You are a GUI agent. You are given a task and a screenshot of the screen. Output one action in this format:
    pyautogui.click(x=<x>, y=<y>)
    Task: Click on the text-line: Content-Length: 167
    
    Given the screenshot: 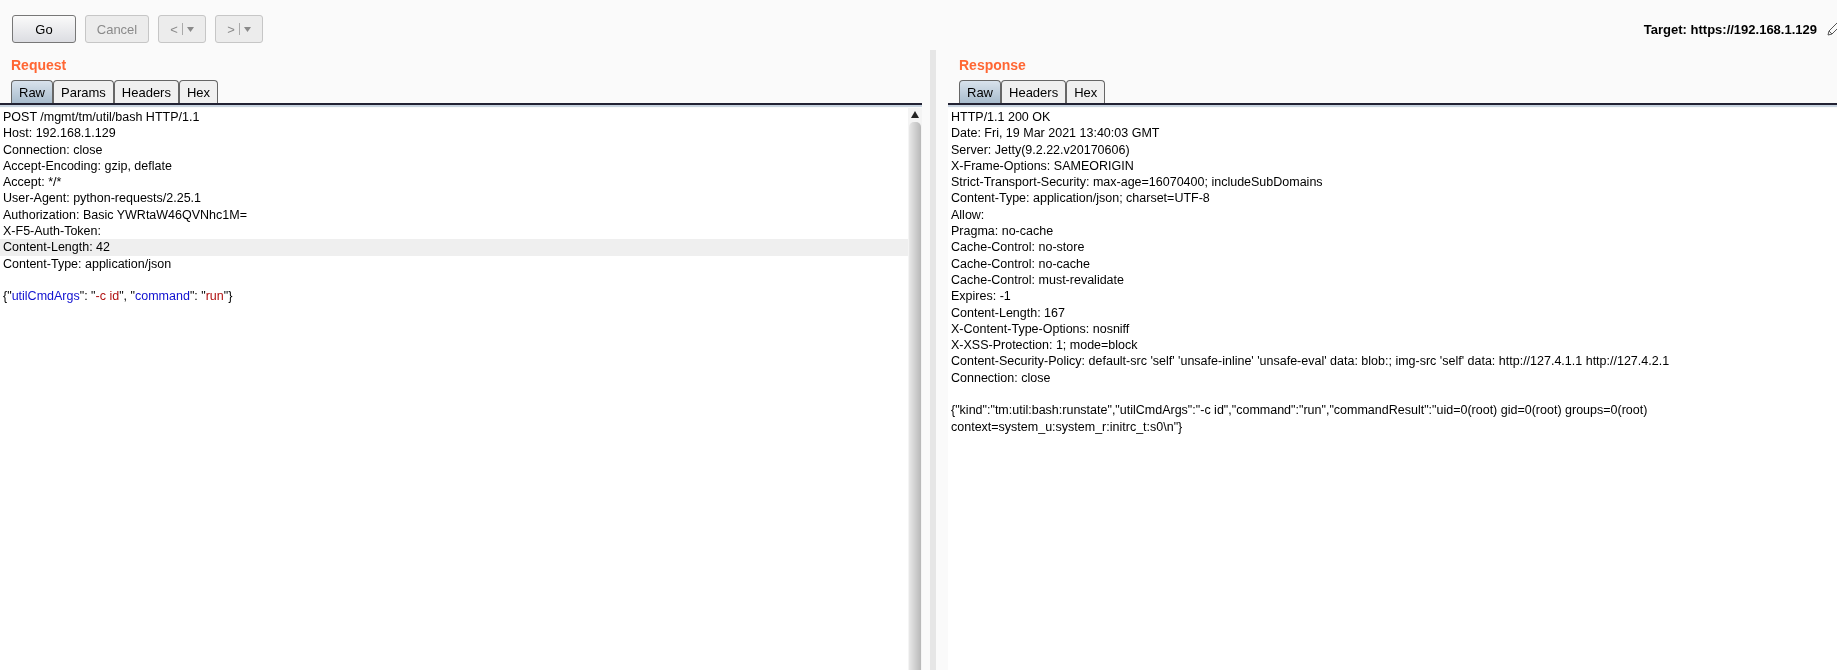 What is the action you would take?
    pyautogui.click(x=1008, y=312)
    